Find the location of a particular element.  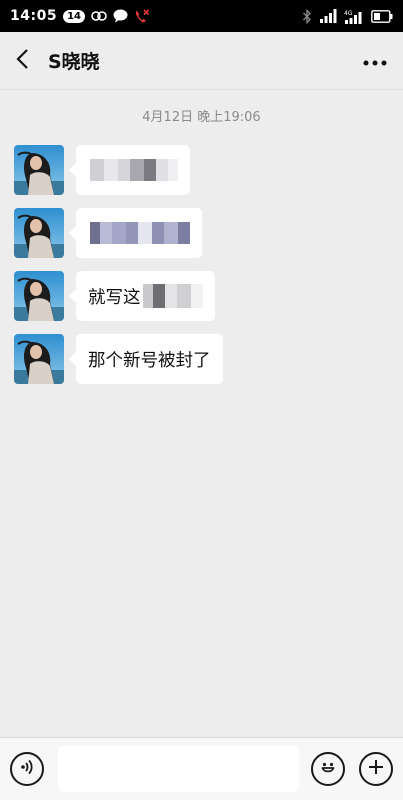

message-row: 就写这 is located at coordinates (114, 296).